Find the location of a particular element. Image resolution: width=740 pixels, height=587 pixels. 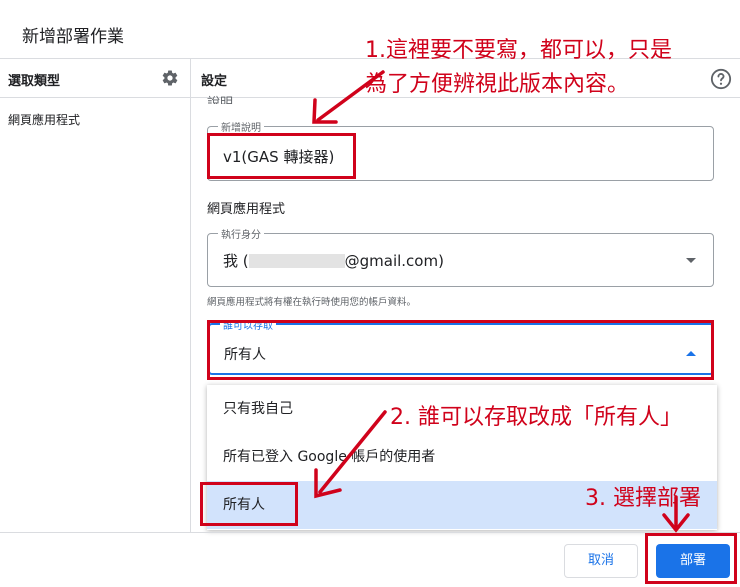

option-google-users: 所有已登入 Google 帳戶的使用者 is located at coordinates (462, 457).